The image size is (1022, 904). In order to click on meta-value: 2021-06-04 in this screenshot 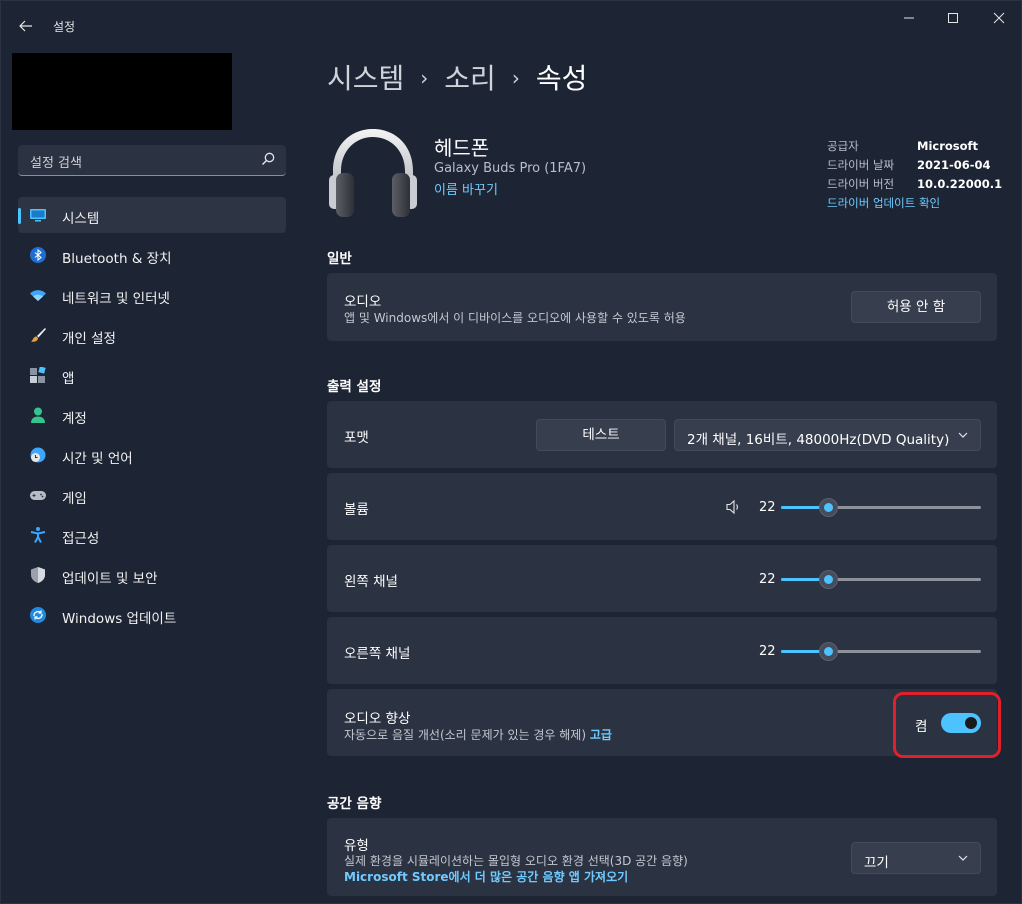, I will do `click(954, 165)`.